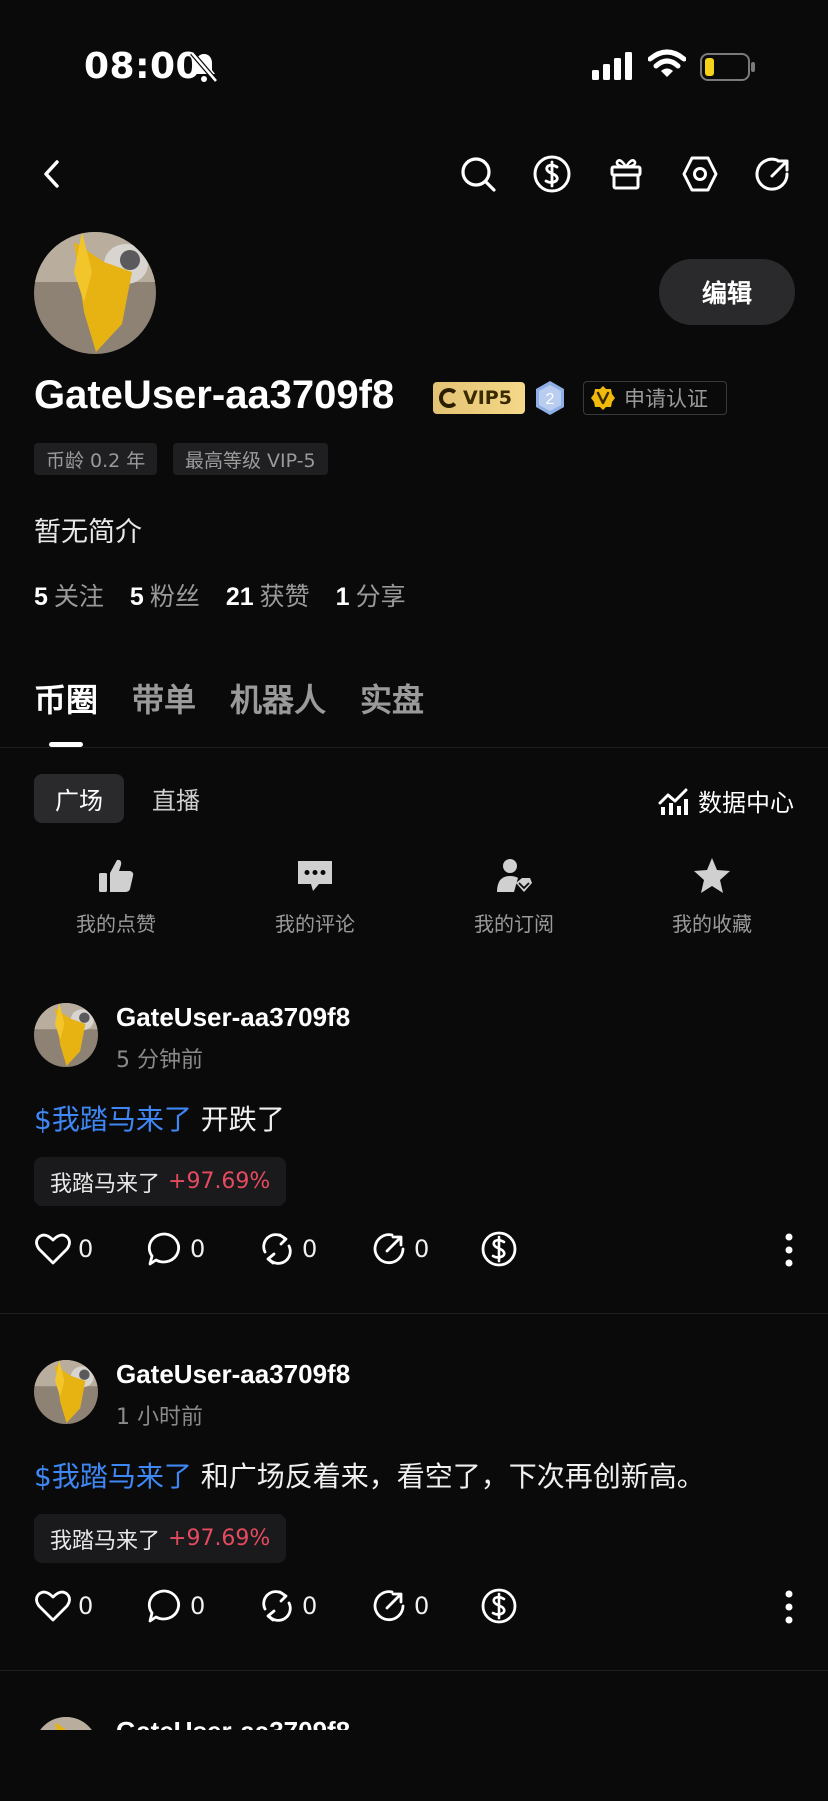 This screenshot has width=828, height=1801. Describe the element at coordinates (449, 398) in the screenshot. I see `vip-logo-icon` at that location.